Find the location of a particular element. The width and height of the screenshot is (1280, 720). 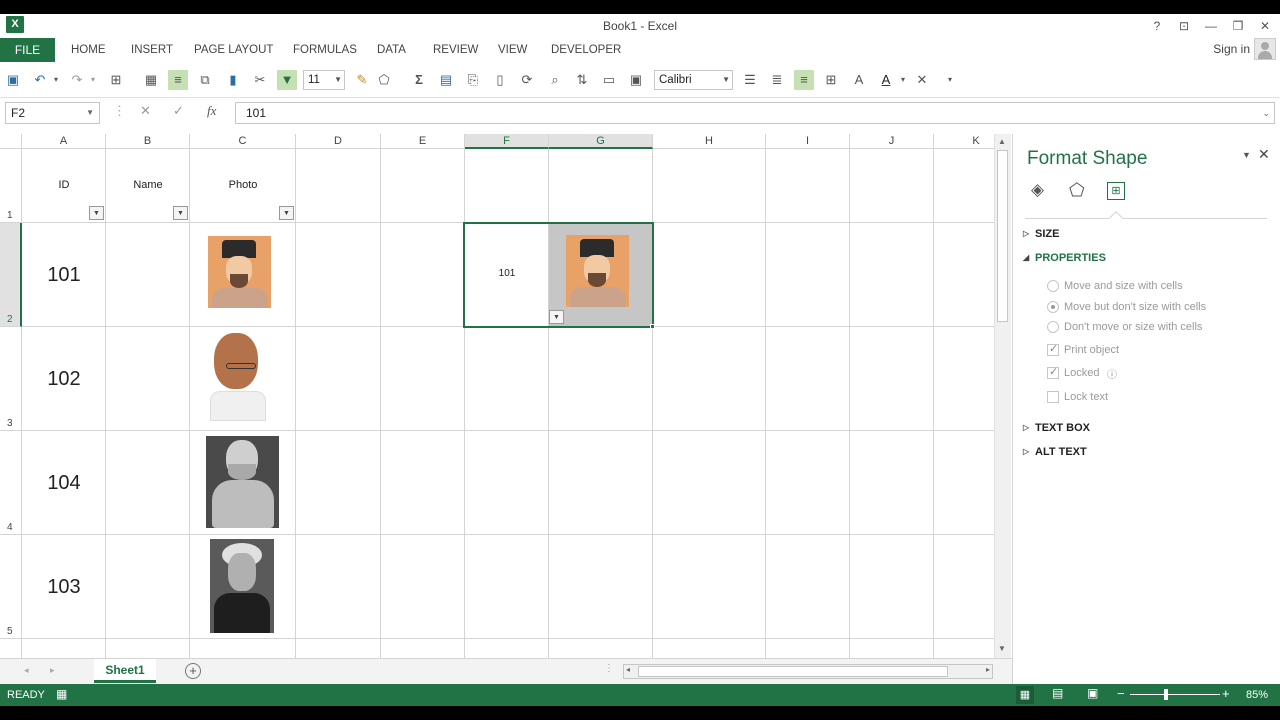

avatar is located at coordinates (1265, 49).